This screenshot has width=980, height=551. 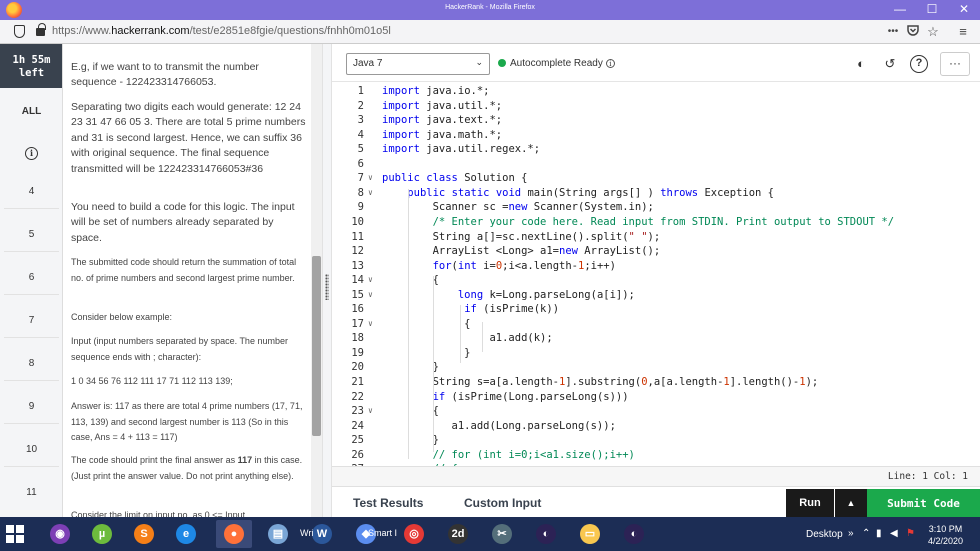 I want to click on page-actions-button: •••, so click(x=893, y=32).